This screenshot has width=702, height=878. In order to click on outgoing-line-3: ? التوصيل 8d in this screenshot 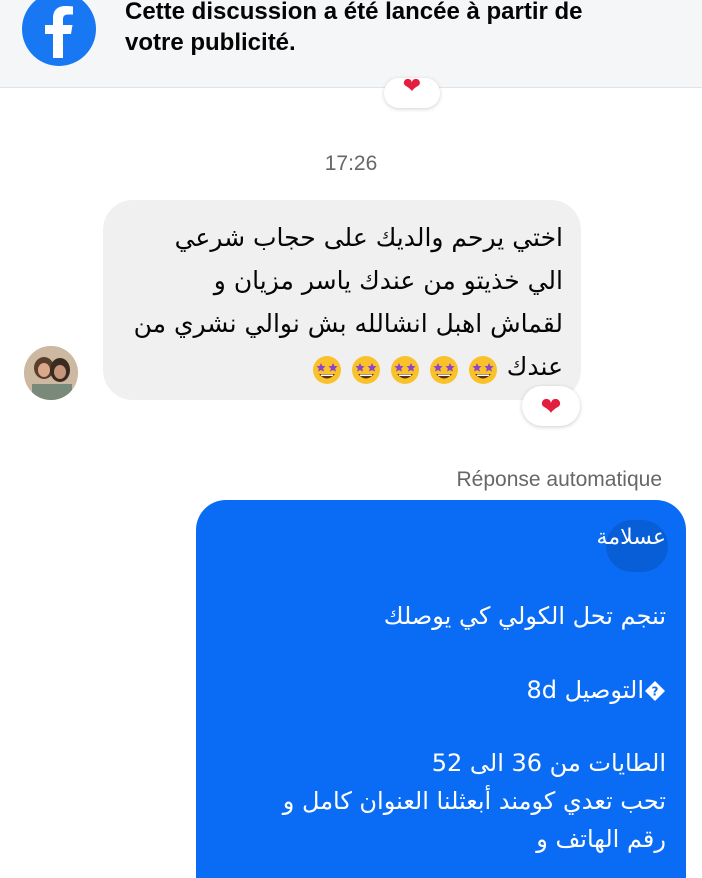, I will do `click(443, 690)`.